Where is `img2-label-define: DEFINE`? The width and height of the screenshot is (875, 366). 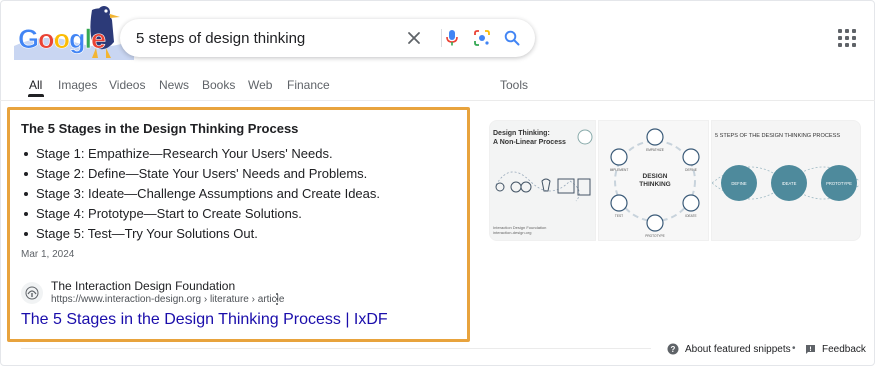
img2-label-define: DEFINE is located at coordinates (691, 170).